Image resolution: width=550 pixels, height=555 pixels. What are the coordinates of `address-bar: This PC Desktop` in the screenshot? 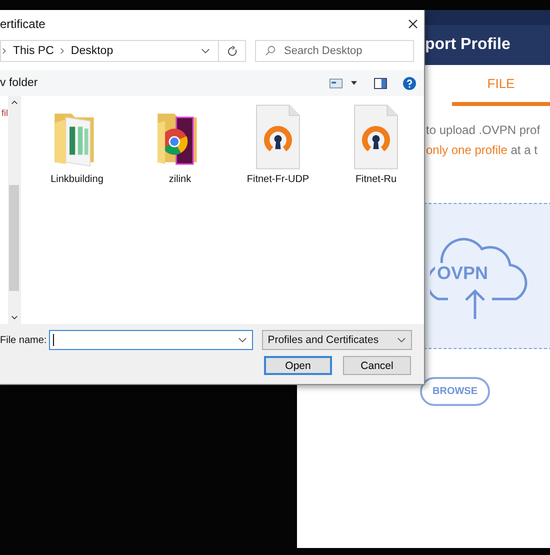 It's located at (109, 51).